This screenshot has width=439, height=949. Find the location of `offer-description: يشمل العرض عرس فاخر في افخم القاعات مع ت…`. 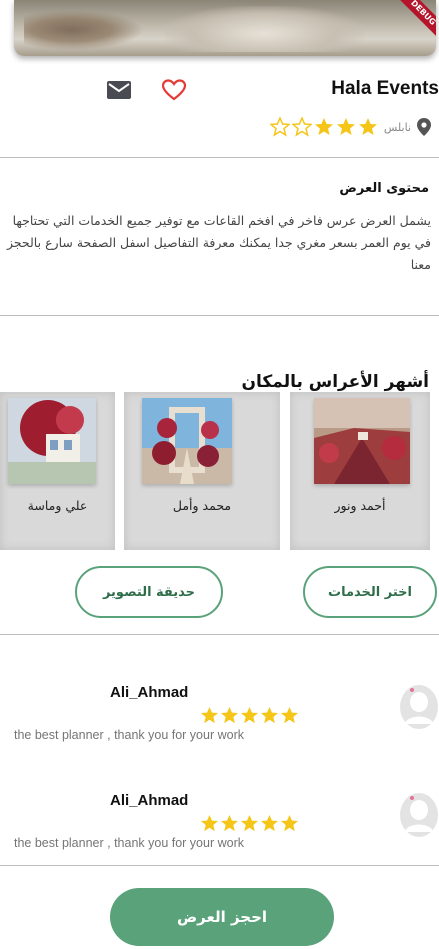

offer-description: يشمل العرض عرس فاخر في افخم القاعات مع ت… is located at coordinates (218, 242).